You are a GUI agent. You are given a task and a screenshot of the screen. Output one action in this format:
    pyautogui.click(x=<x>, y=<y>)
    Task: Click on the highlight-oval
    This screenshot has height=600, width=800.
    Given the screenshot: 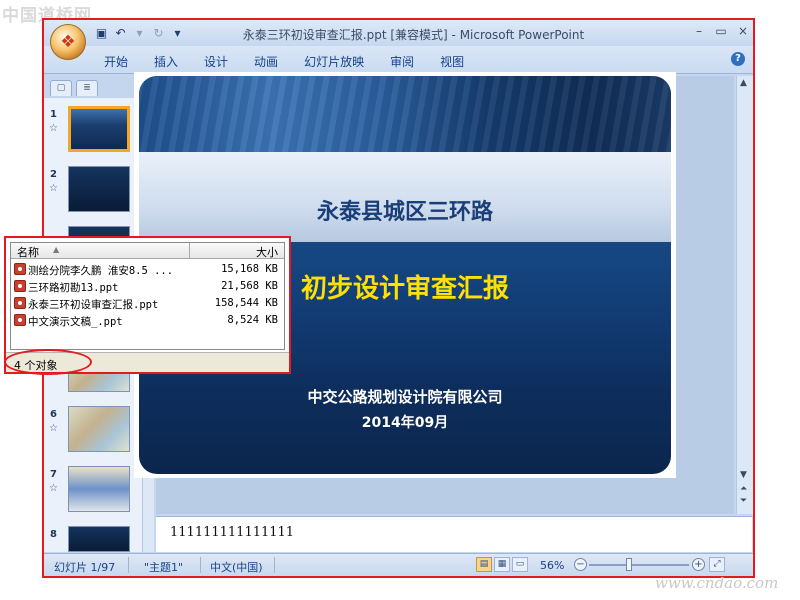 What is the action you would take?
    pyautogui.click(x=48, y=362)
    